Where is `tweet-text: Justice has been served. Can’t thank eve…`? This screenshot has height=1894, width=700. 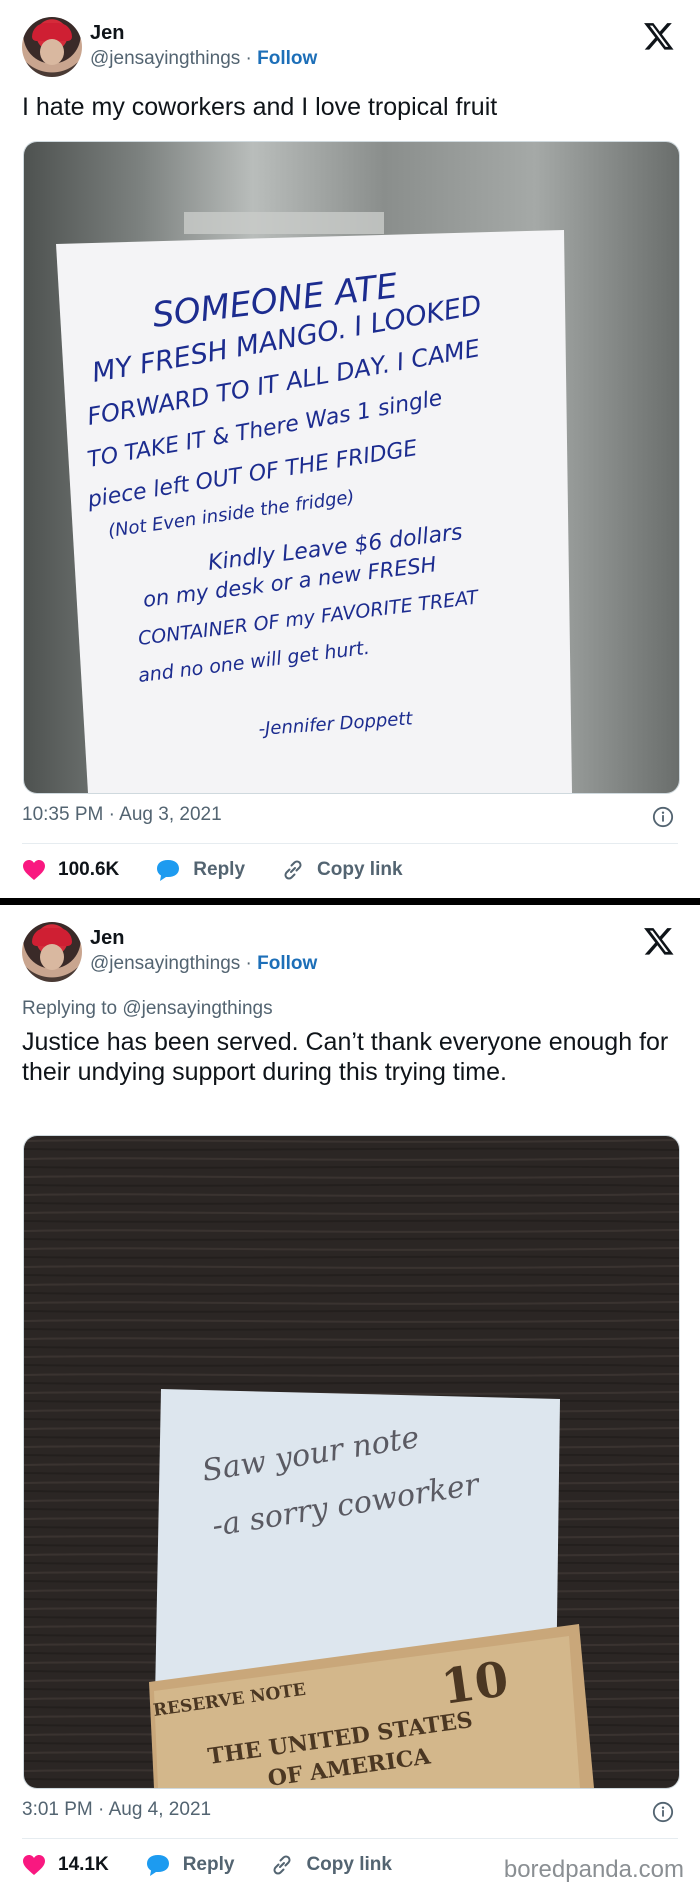
tweet-text: Justice has been served. Can’t thank eve… is located at coordinates (345, 1057).